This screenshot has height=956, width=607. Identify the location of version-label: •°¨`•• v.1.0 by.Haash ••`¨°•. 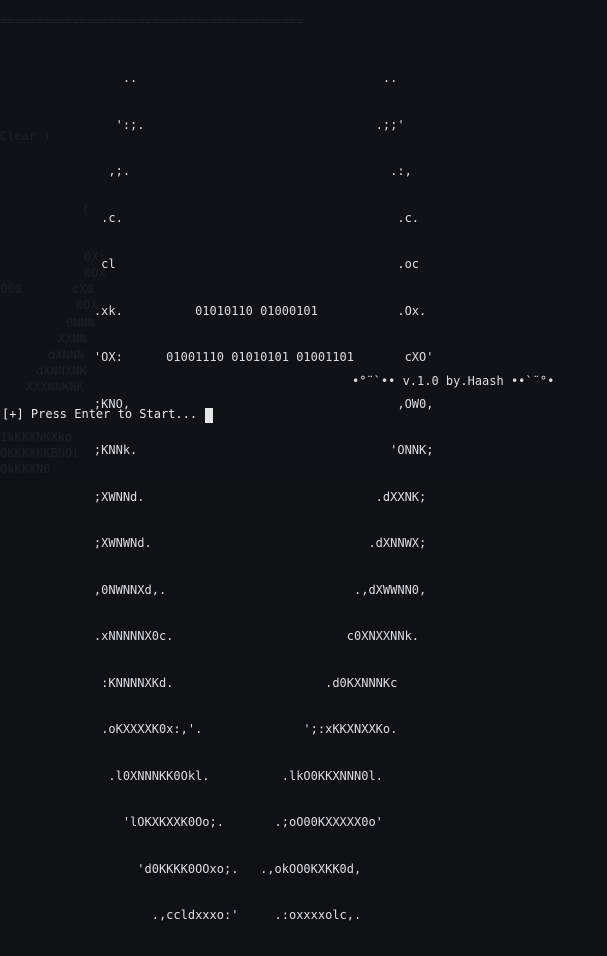
(453, 381).